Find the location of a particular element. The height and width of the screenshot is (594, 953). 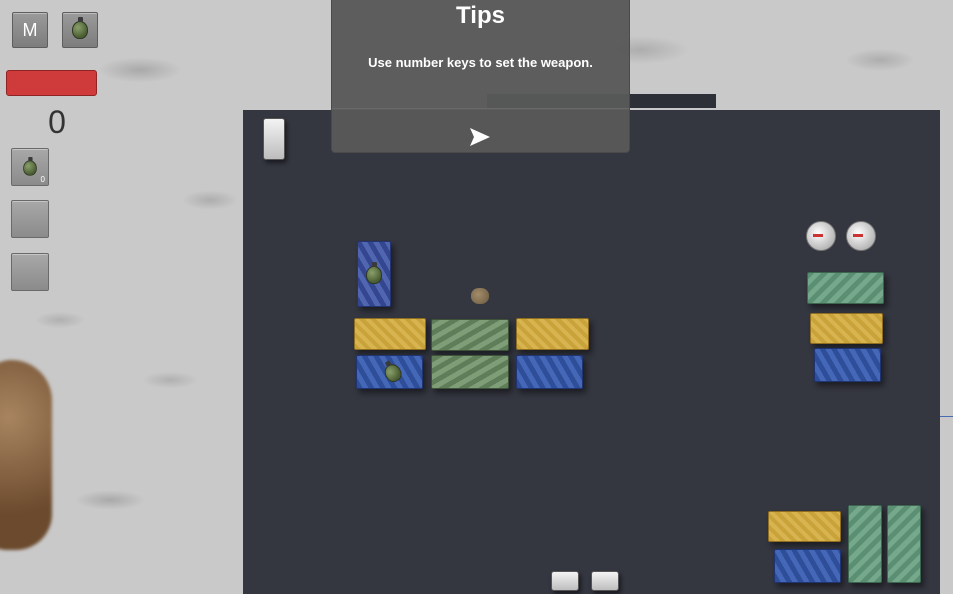

next-arrow-icon is located at coordinates (480, 137).